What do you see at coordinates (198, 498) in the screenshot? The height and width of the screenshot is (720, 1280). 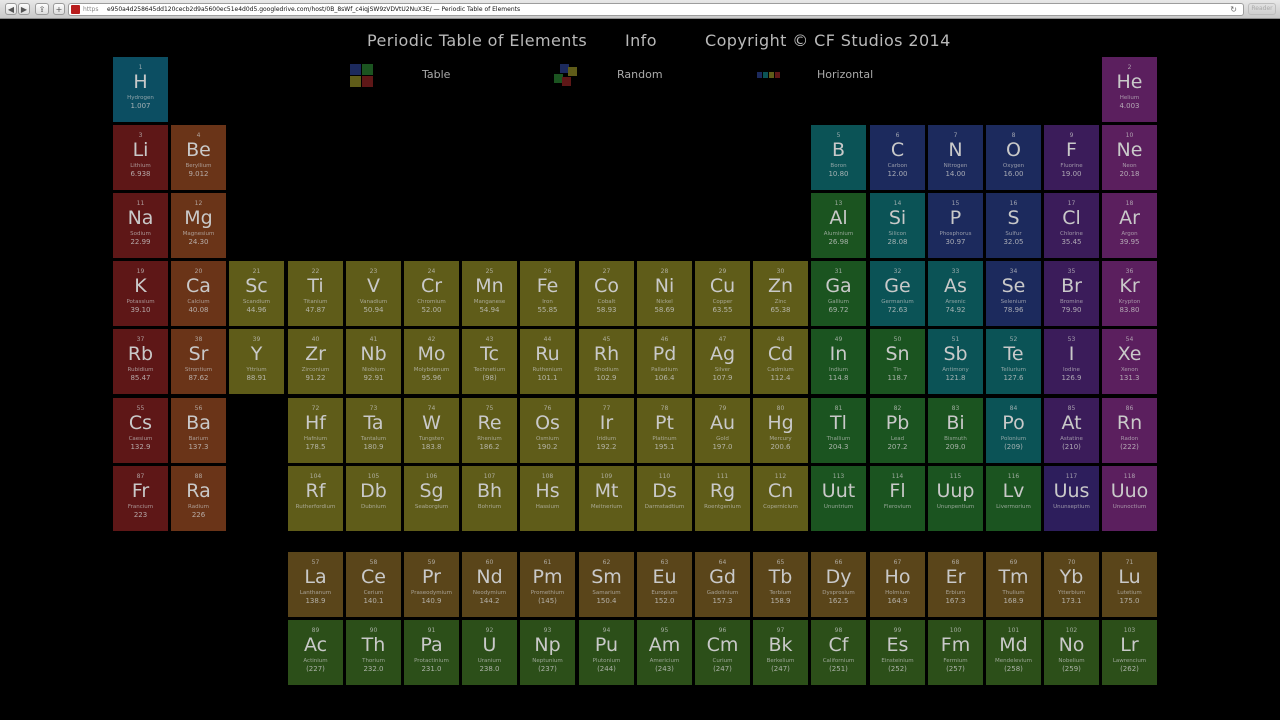 I see `element-tile-ra: 88 Ra Radium 226` at bounding box center [198, 498].